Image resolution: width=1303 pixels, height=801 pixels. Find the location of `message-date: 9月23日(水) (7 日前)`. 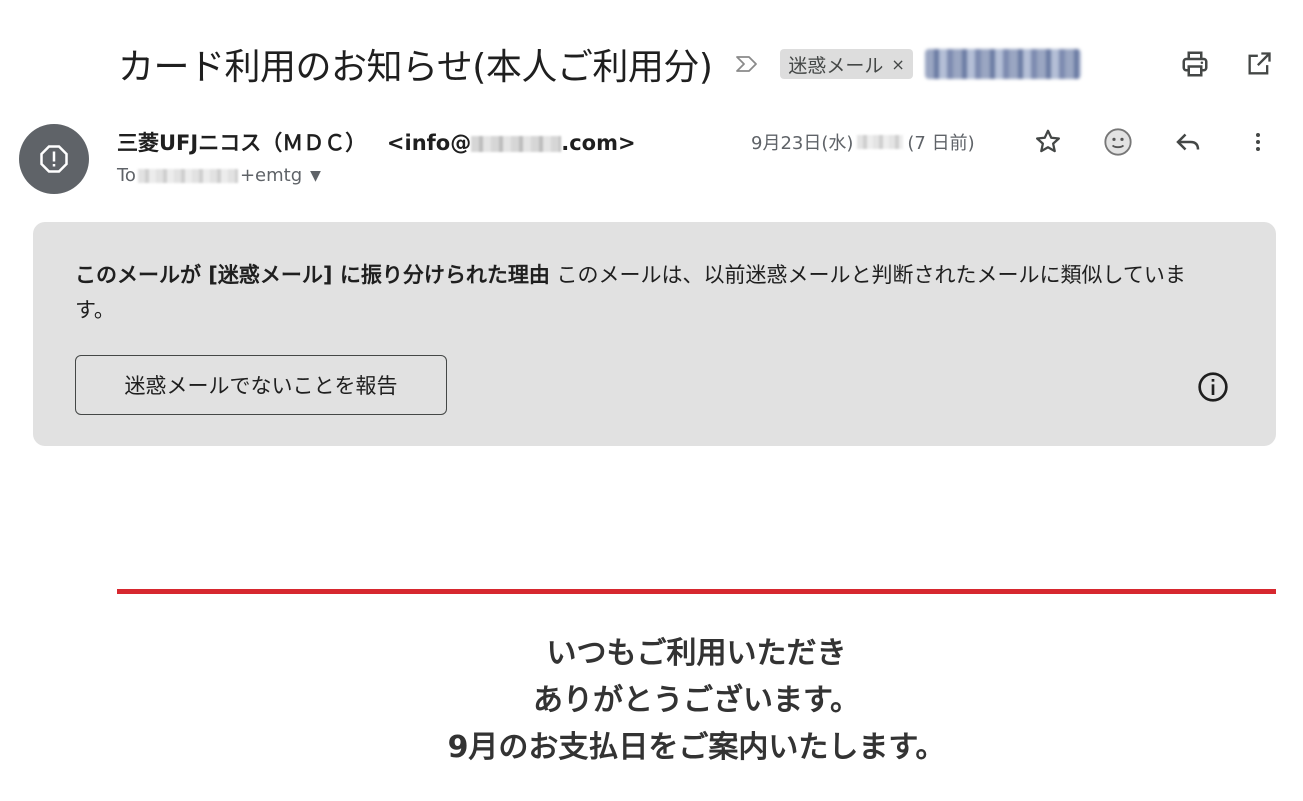

message-date: 9月23日(水) (7 日前) is located at coordinates (863, 142).